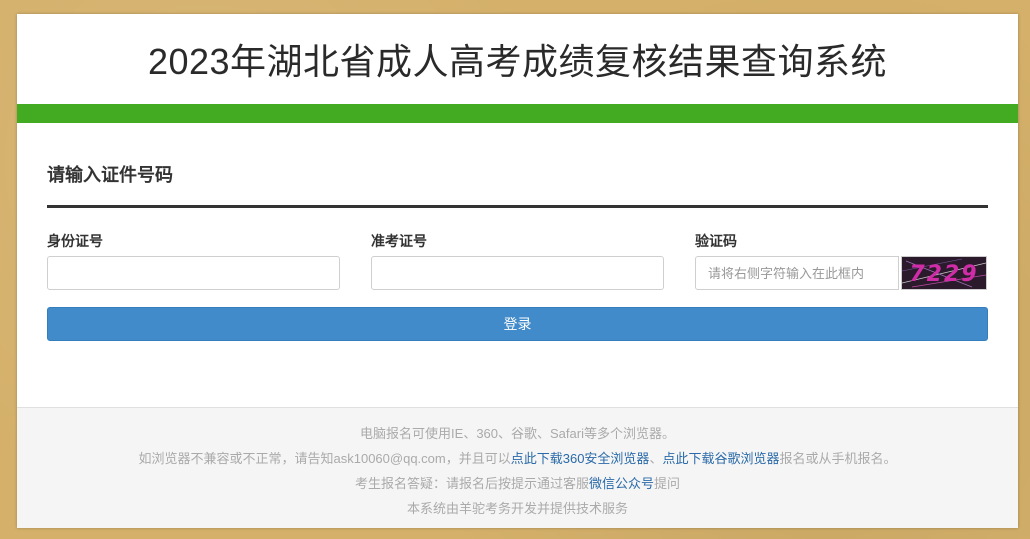 The width and height of the screenshot is (1030, 539). I want to click on captcha-graphic: 7229, so click(944, 273).